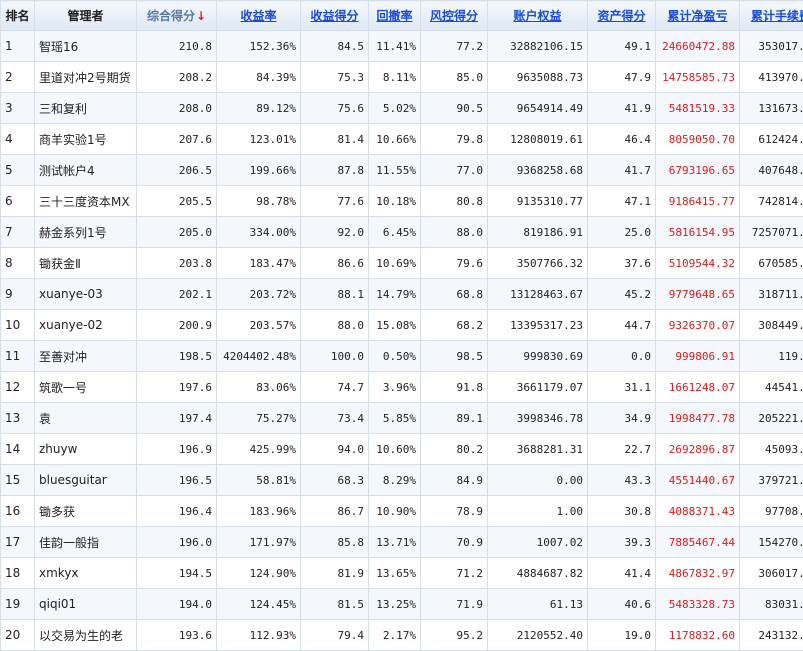 The image size is (803, 651). I want to click on cell-risk-score: 68.2, so click(454, 325).